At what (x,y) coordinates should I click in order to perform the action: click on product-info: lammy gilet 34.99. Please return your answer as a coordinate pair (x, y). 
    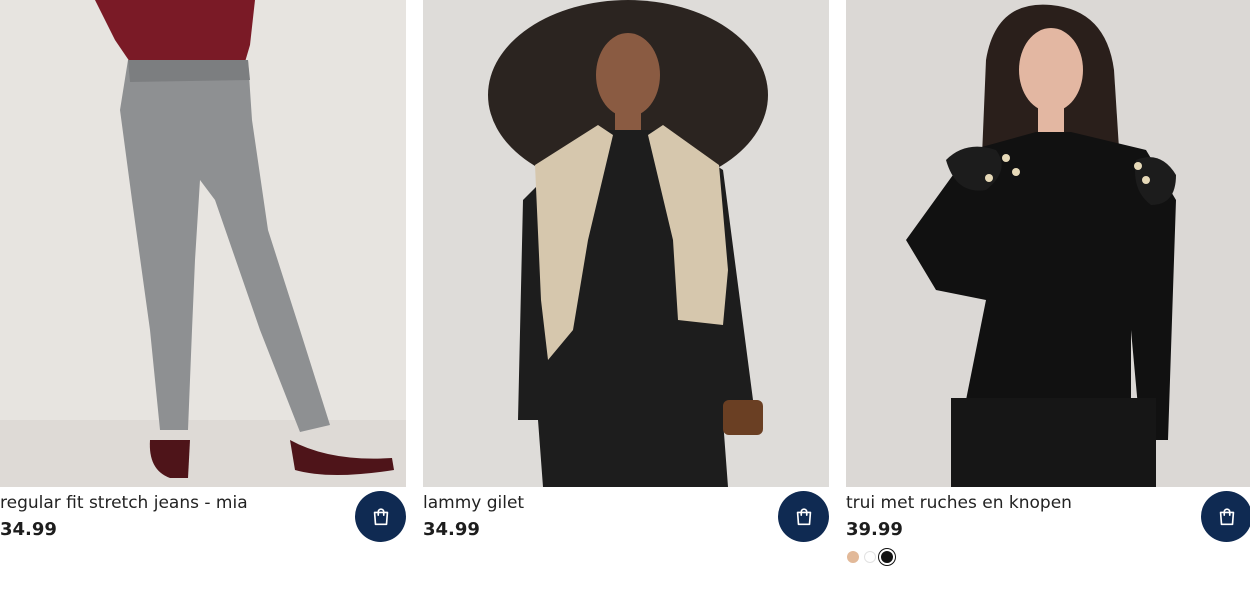
    Looking at the image, I should click on (626, 547).